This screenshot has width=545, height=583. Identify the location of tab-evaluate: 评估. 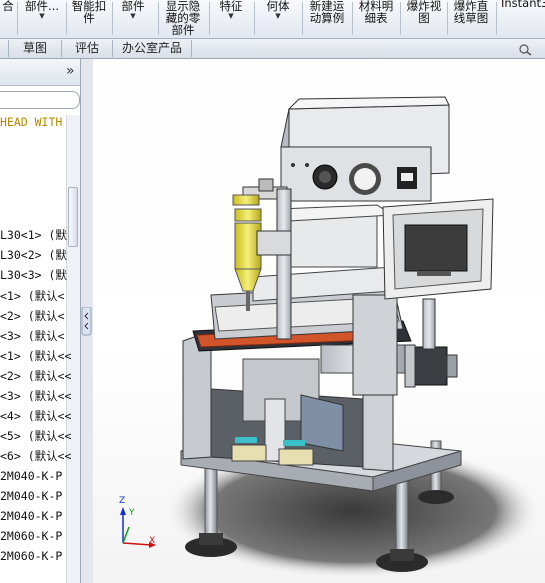
(87, 48).